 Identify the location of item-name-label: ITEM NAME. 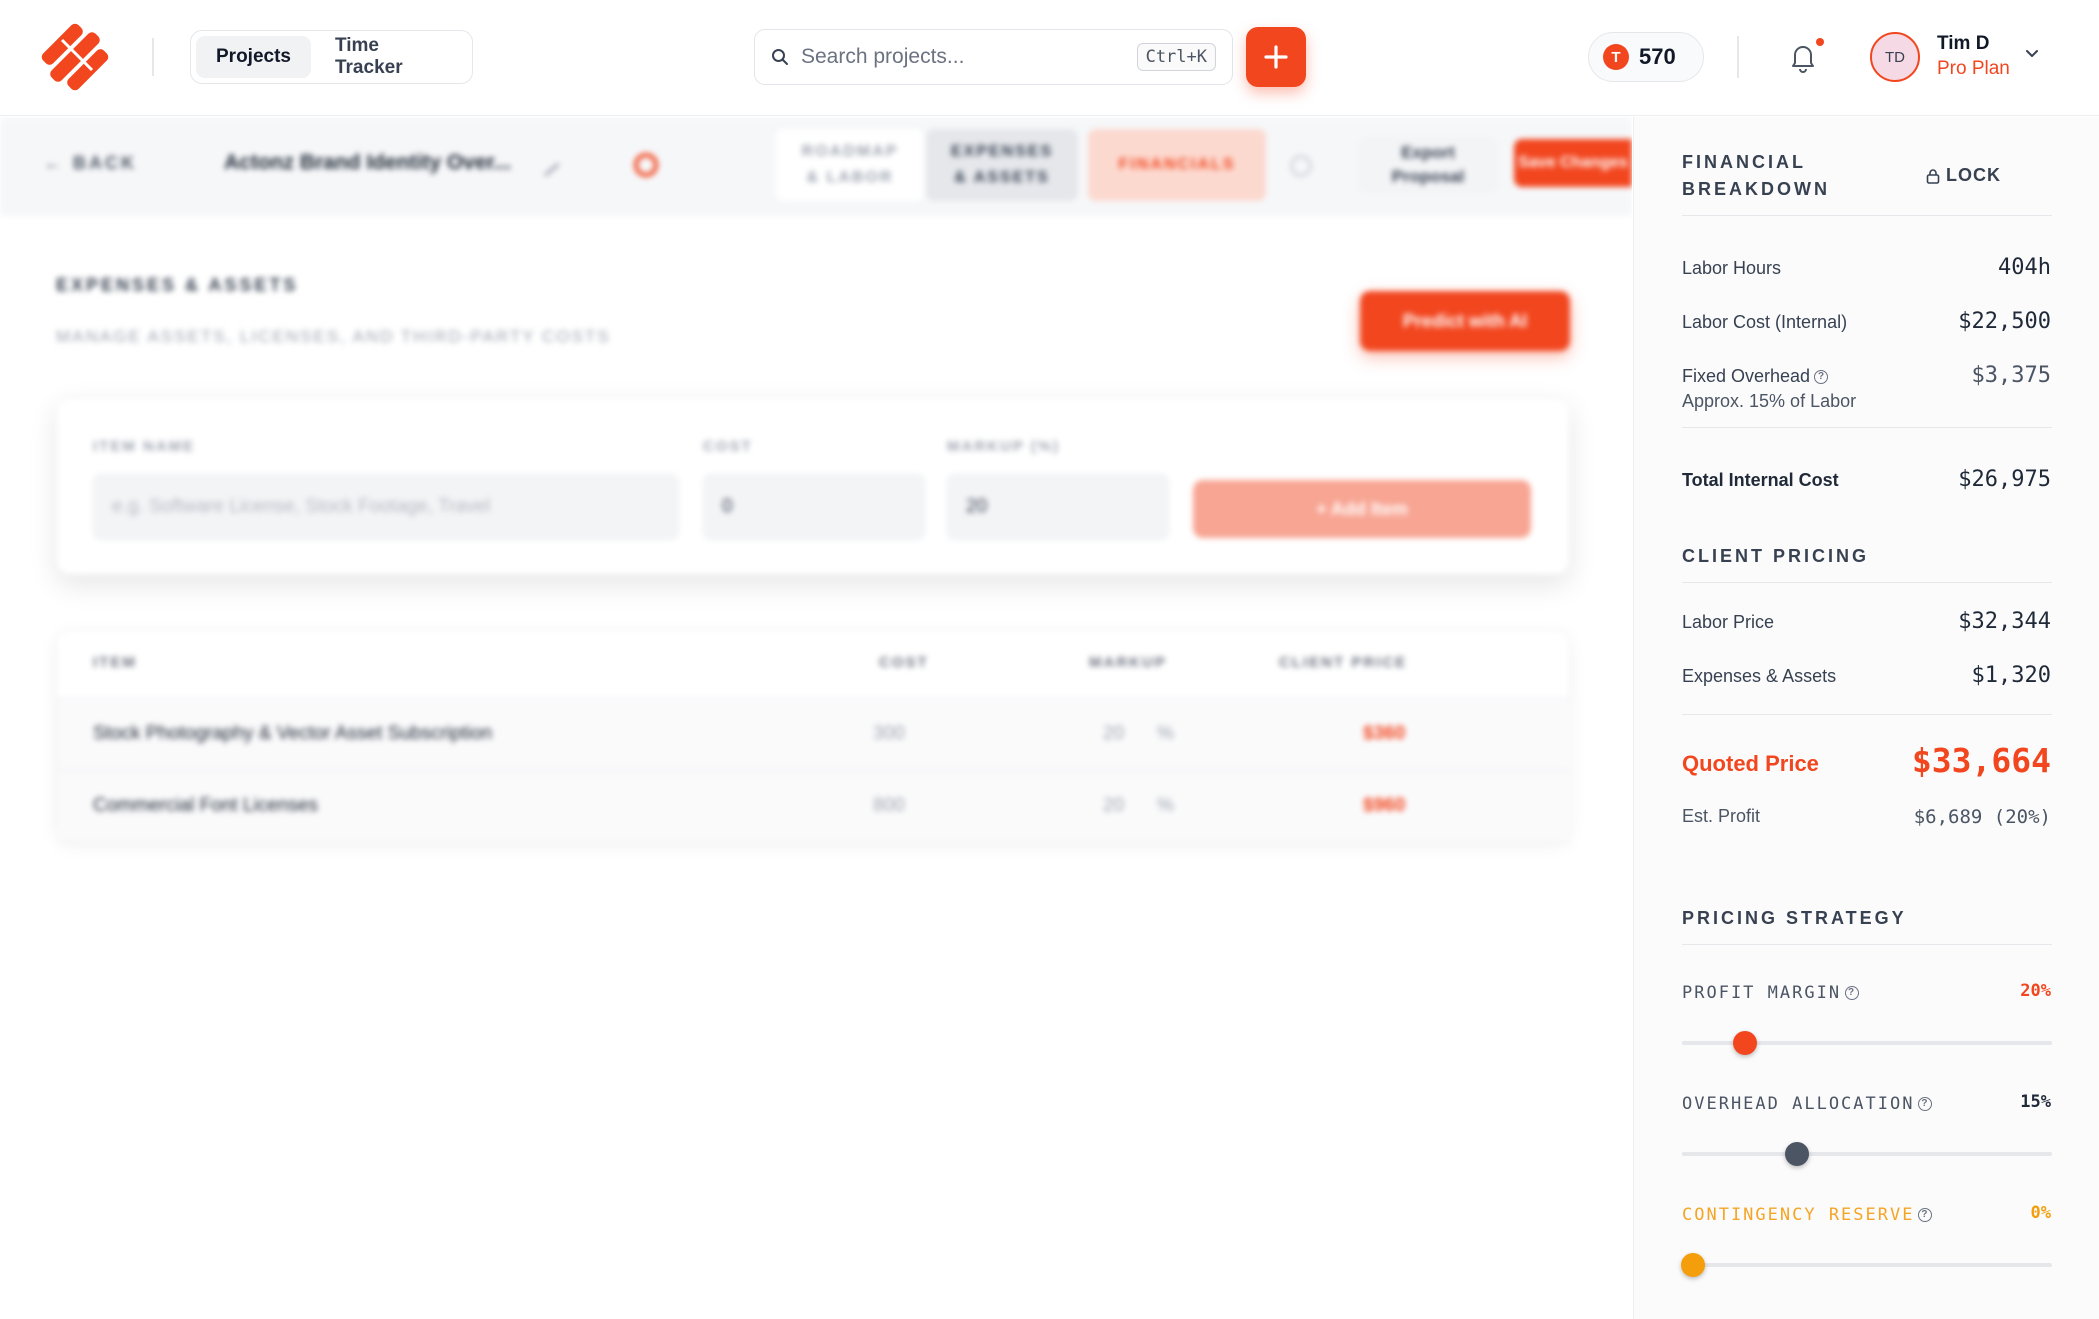
(144, 446).